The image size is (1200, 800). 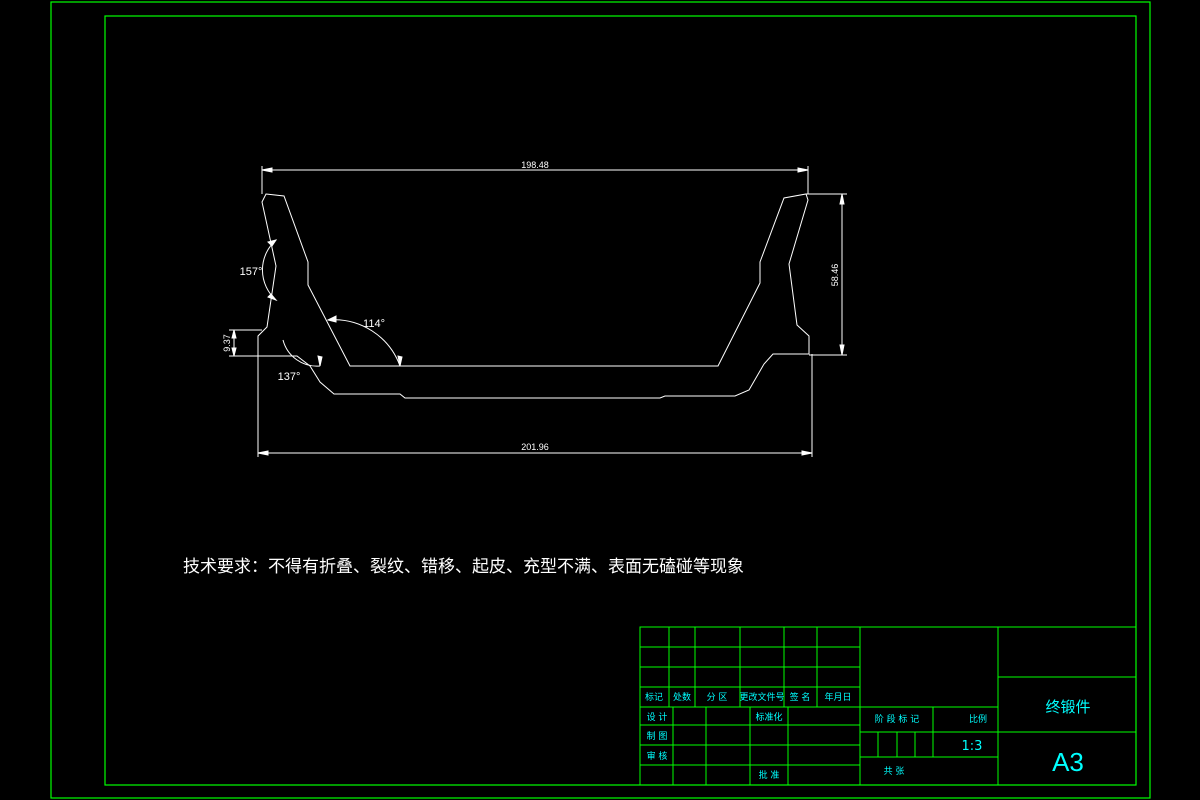 I want to click on scale-value: 1:3, so click(x=972, y=746).